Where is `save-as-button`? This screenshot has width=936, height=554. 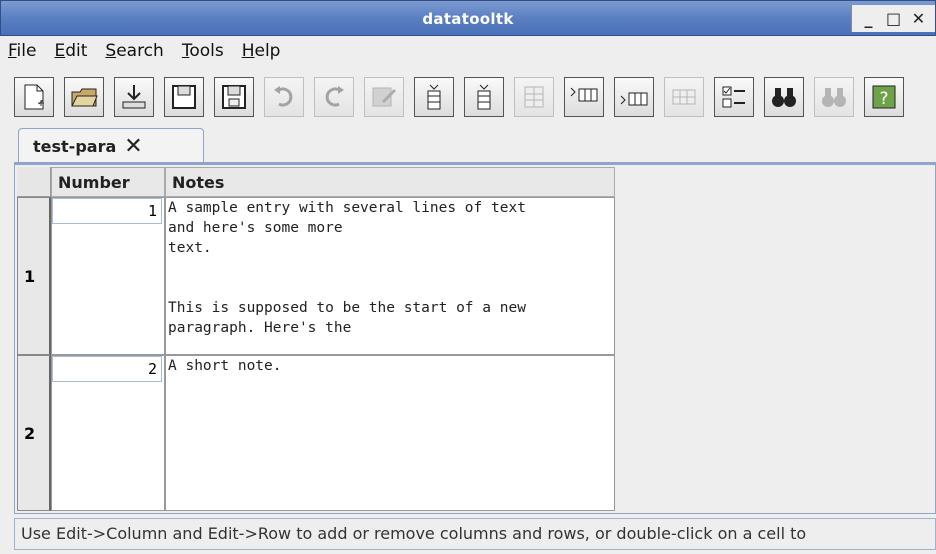
save-as-button is located at coordinates (234, 97).